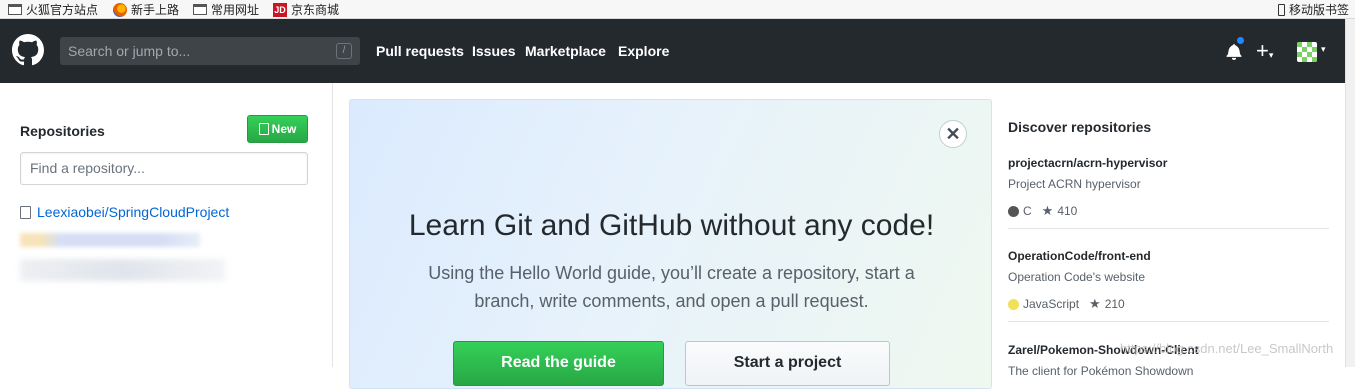  I want to click on avatar, so click(1307, 52).